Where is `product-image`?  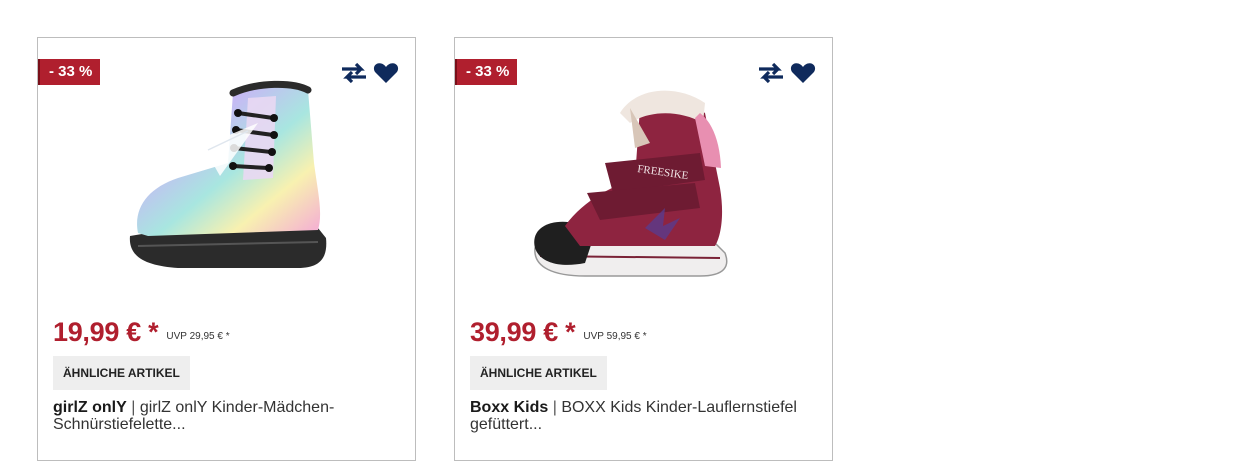 product-image is located at coordinates (228, 175).